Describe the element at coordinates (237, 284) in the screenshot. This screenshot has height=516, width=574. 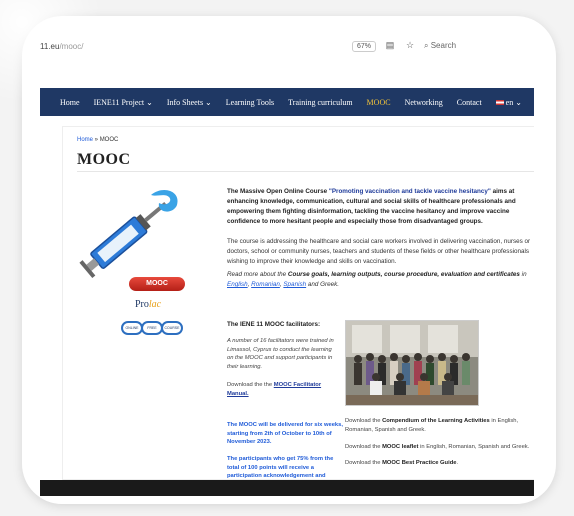
I see `link-english: English` at that location.